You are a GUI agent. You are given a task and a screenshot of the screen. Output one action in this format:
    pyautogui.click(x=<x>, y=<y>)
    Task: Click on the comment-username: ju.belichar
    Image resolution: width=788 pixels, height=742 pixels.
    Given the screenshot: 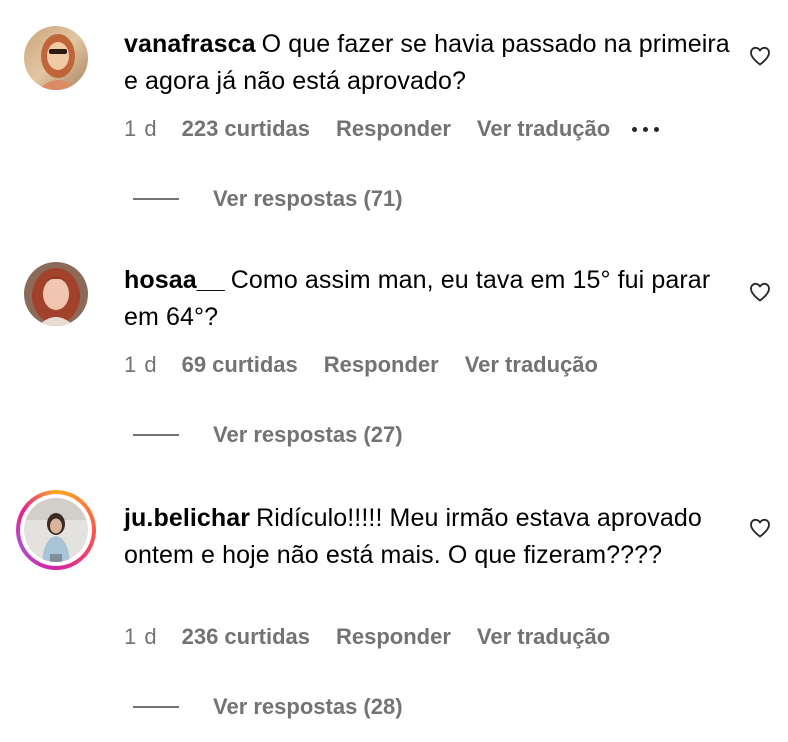 What is the action you would take?
    pyautogui.click(x=187, y=518)
    